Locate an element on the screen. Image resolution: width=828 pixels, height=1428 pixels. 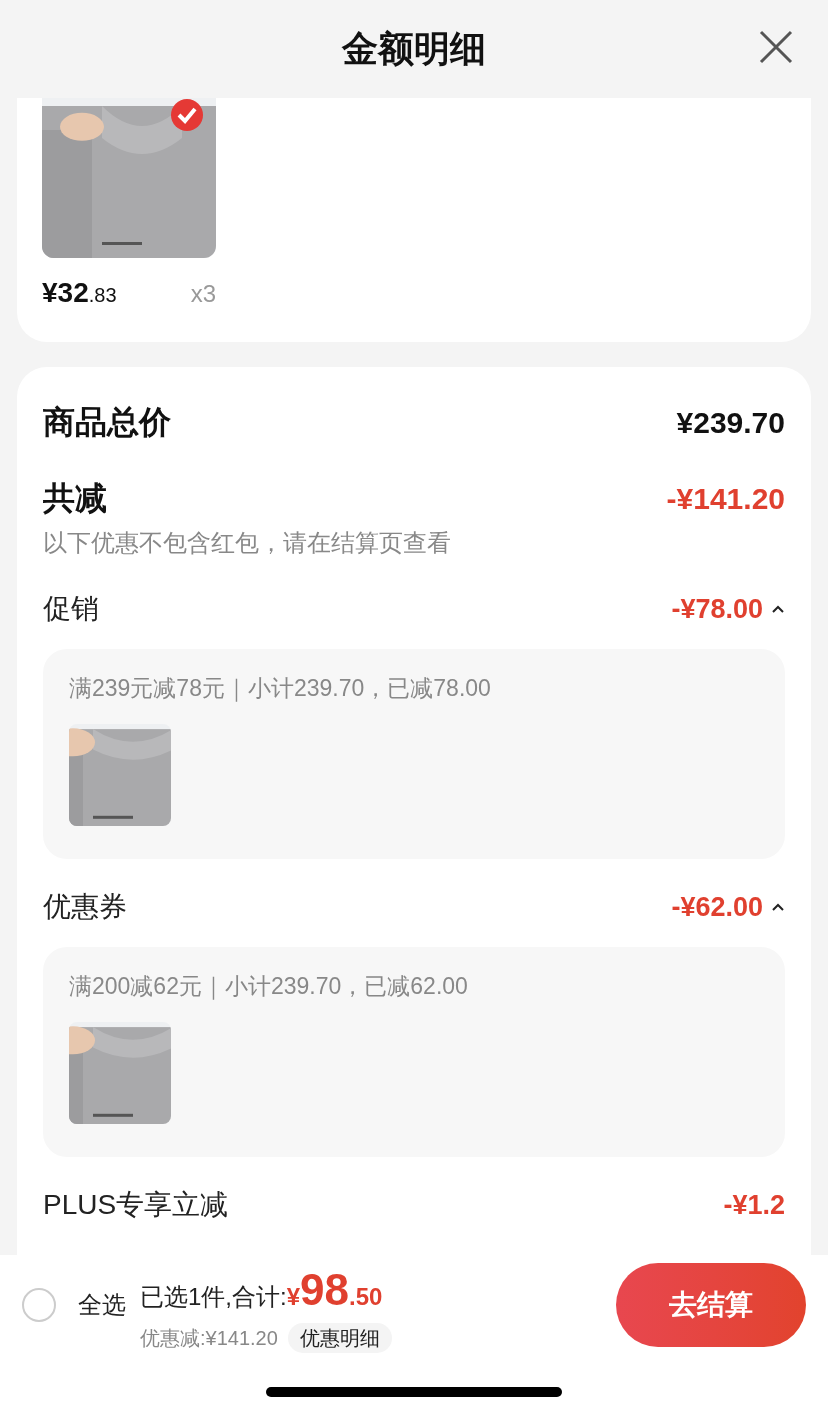
checkout-button: 去结算 is located at coordinates (711, 1305).